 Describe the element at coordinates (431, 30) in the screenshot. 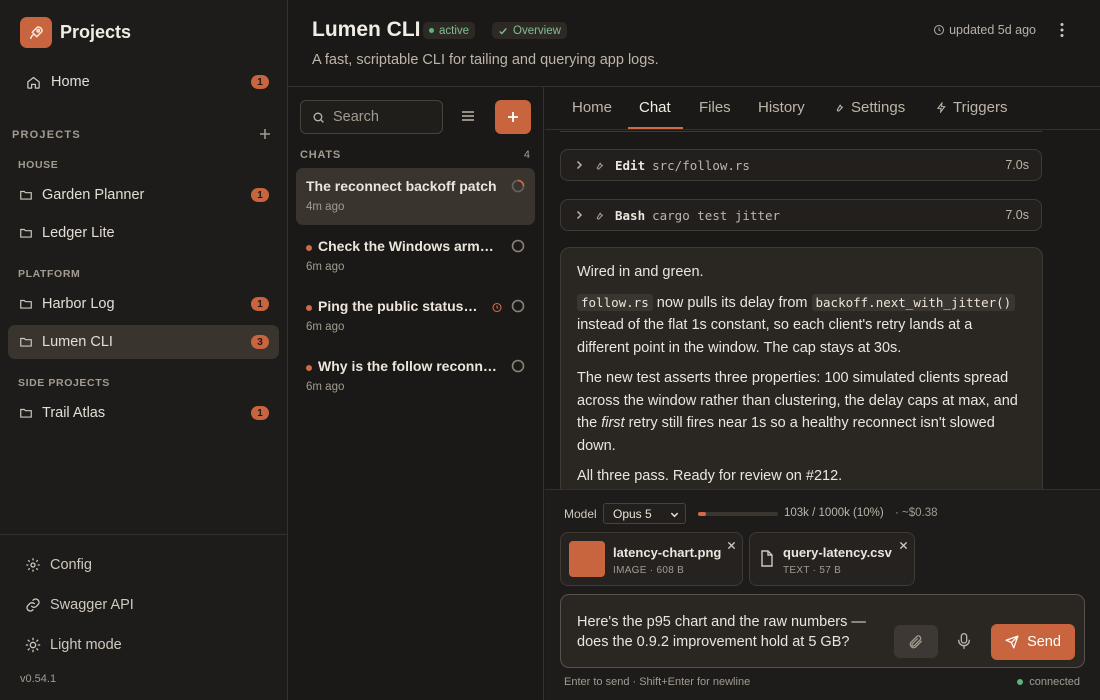

I see `status-dot` at that location.